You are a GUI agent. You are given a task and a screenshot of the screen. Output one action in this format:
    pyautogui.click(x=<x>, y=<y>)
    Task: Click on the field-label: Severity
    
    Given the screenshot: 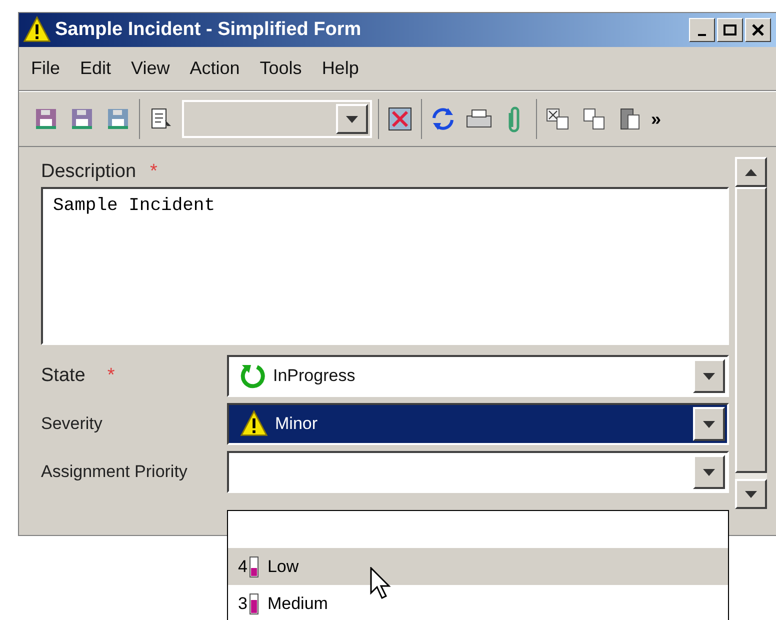 What is the action you would take?
    pyautogui.click(x=71, y=424)
    